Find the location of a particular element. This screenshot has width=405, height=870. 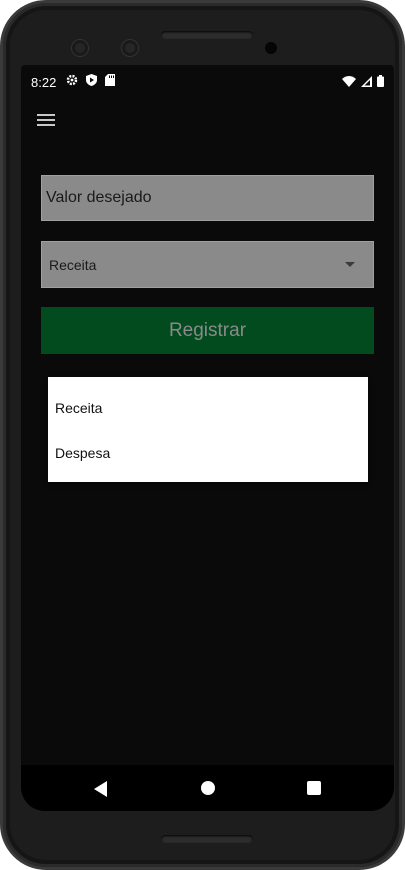

recents-icon is located at coordinates (314, 788).